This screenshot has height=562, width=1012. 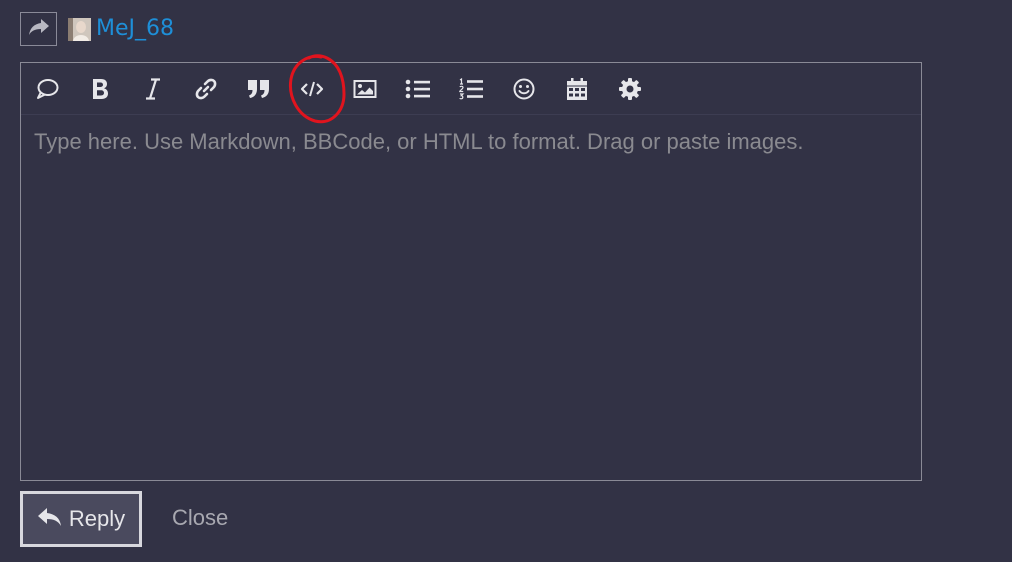 I want to click on numbered-list-icon, so click(x=471, y=89).